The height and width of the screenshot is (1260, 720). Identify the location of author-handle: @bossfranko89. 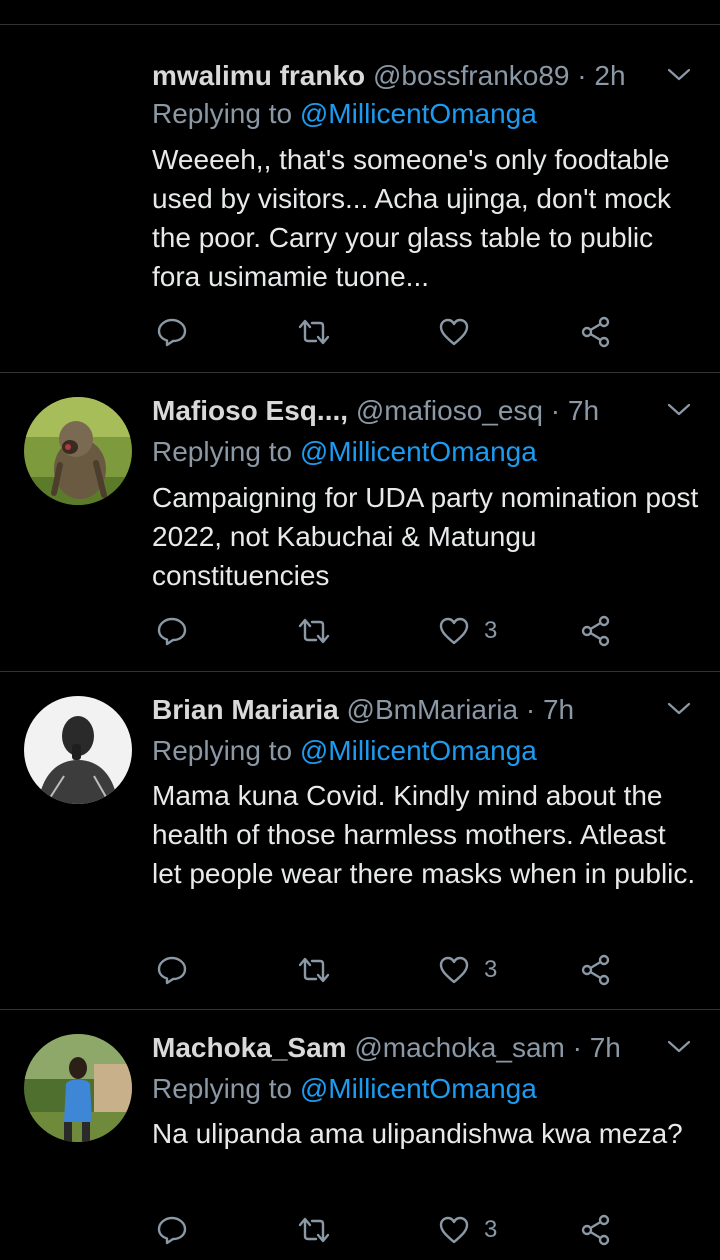
(471, 75).